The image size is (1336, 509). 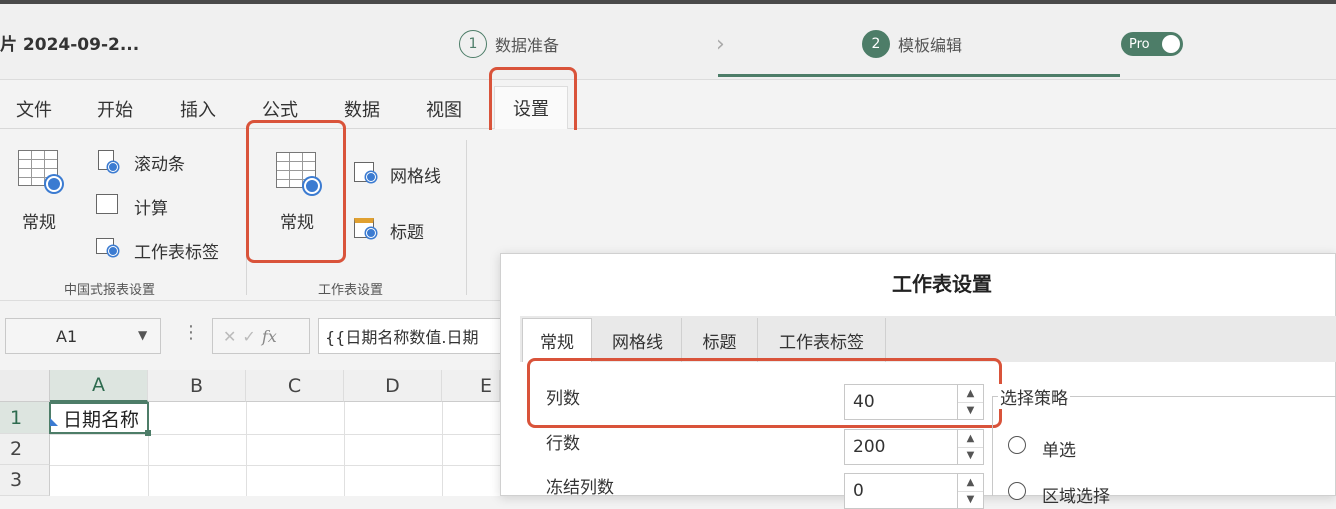 What do you see at coordinates (43, 173) in the screenshot?
I see `general-report-icon` at bounding box center [43, 173].